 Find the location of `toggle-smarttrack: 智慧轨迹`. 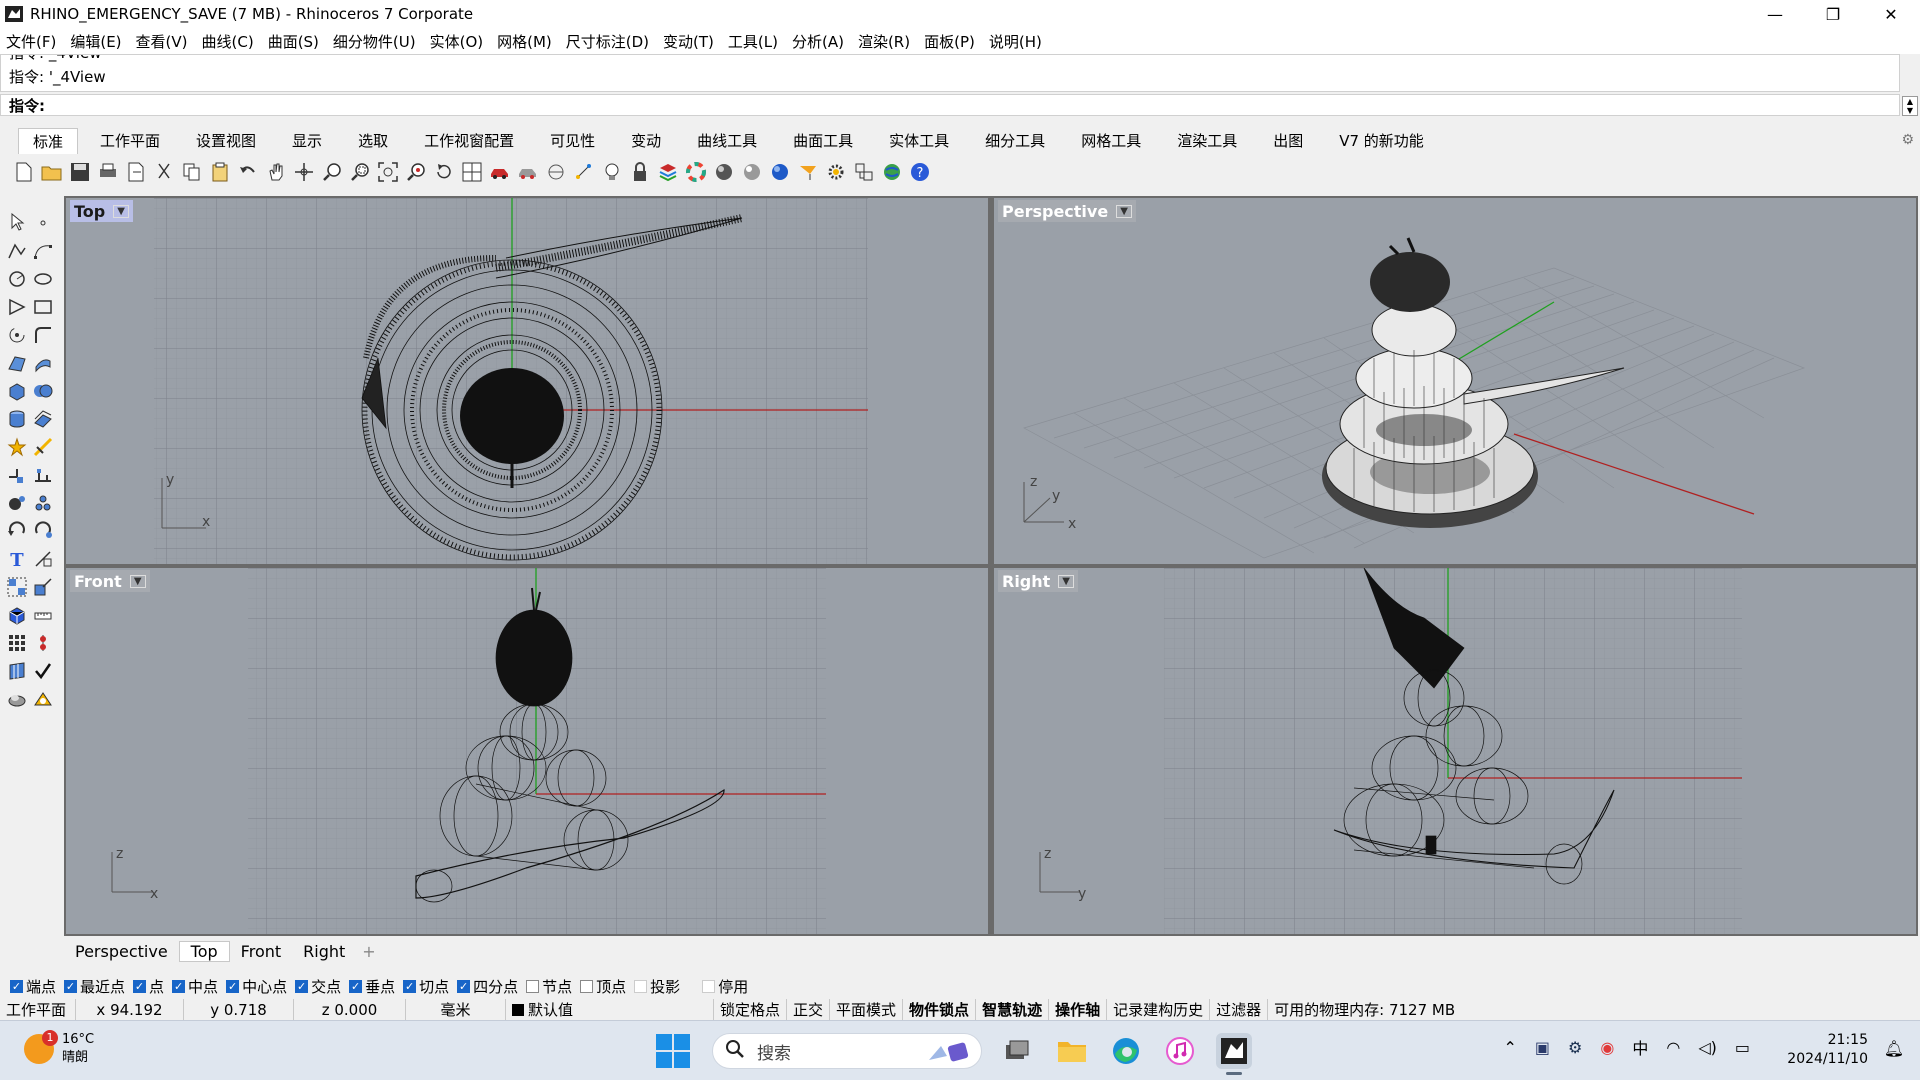

toggle-smarttrack: 智慧轨迹 is located at coordinates (1013, 1010).